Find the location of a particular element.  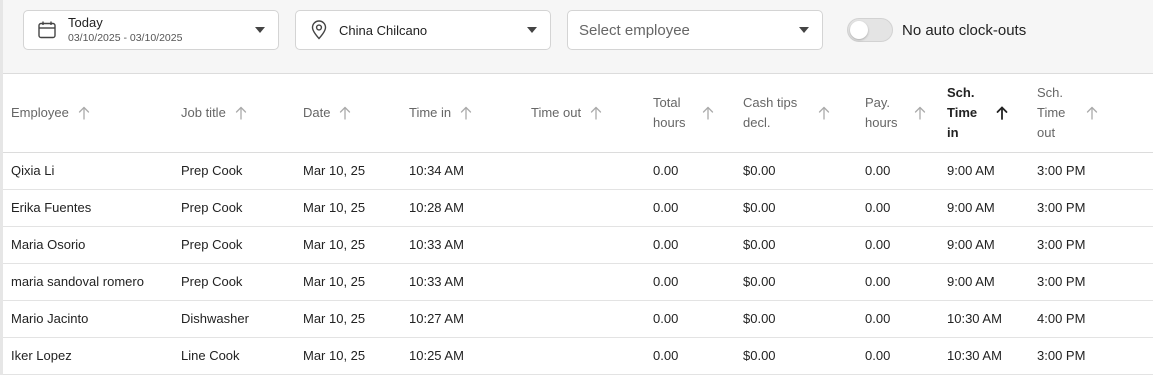

column-header-date: Date is located at coordinates (348, 114).